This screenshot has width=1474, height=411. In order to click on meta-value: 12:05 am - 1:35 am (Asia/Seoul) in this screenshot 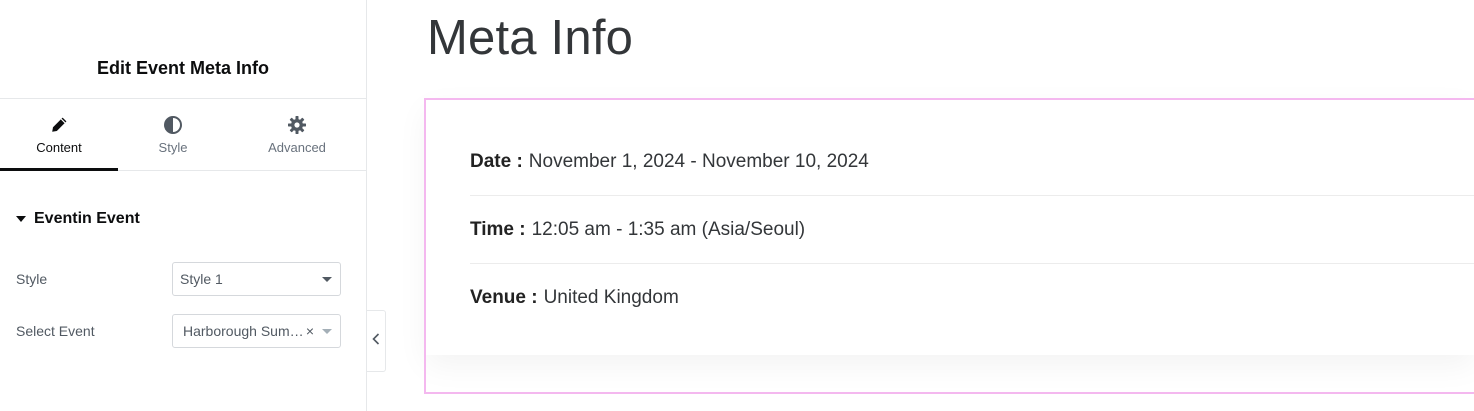, I will do `click(668, 229)`.